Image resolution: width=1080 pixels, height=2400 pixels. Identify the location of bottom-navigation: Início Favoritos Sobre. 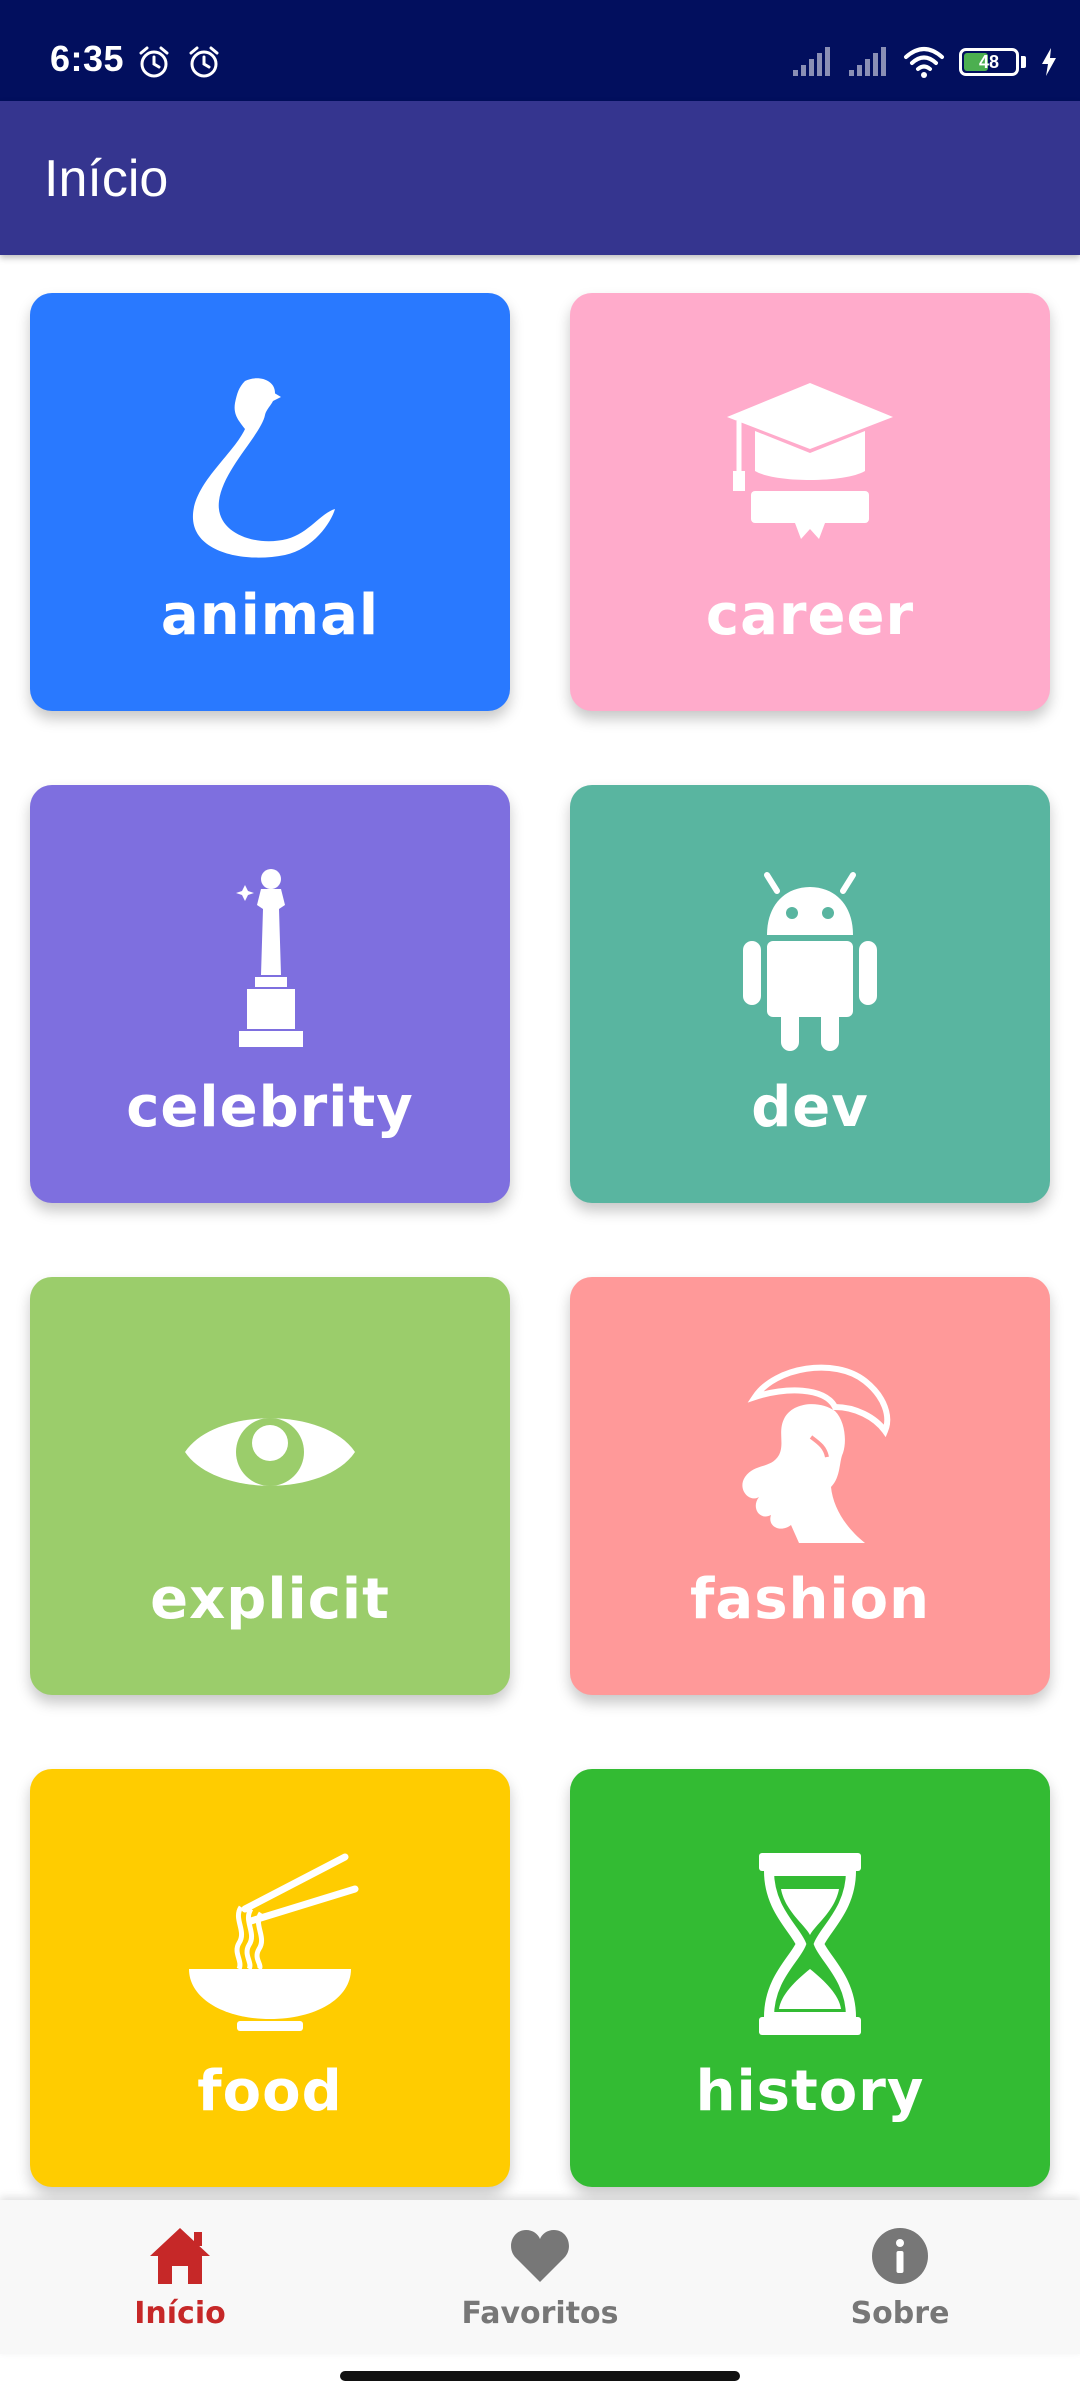
(540, 2277).